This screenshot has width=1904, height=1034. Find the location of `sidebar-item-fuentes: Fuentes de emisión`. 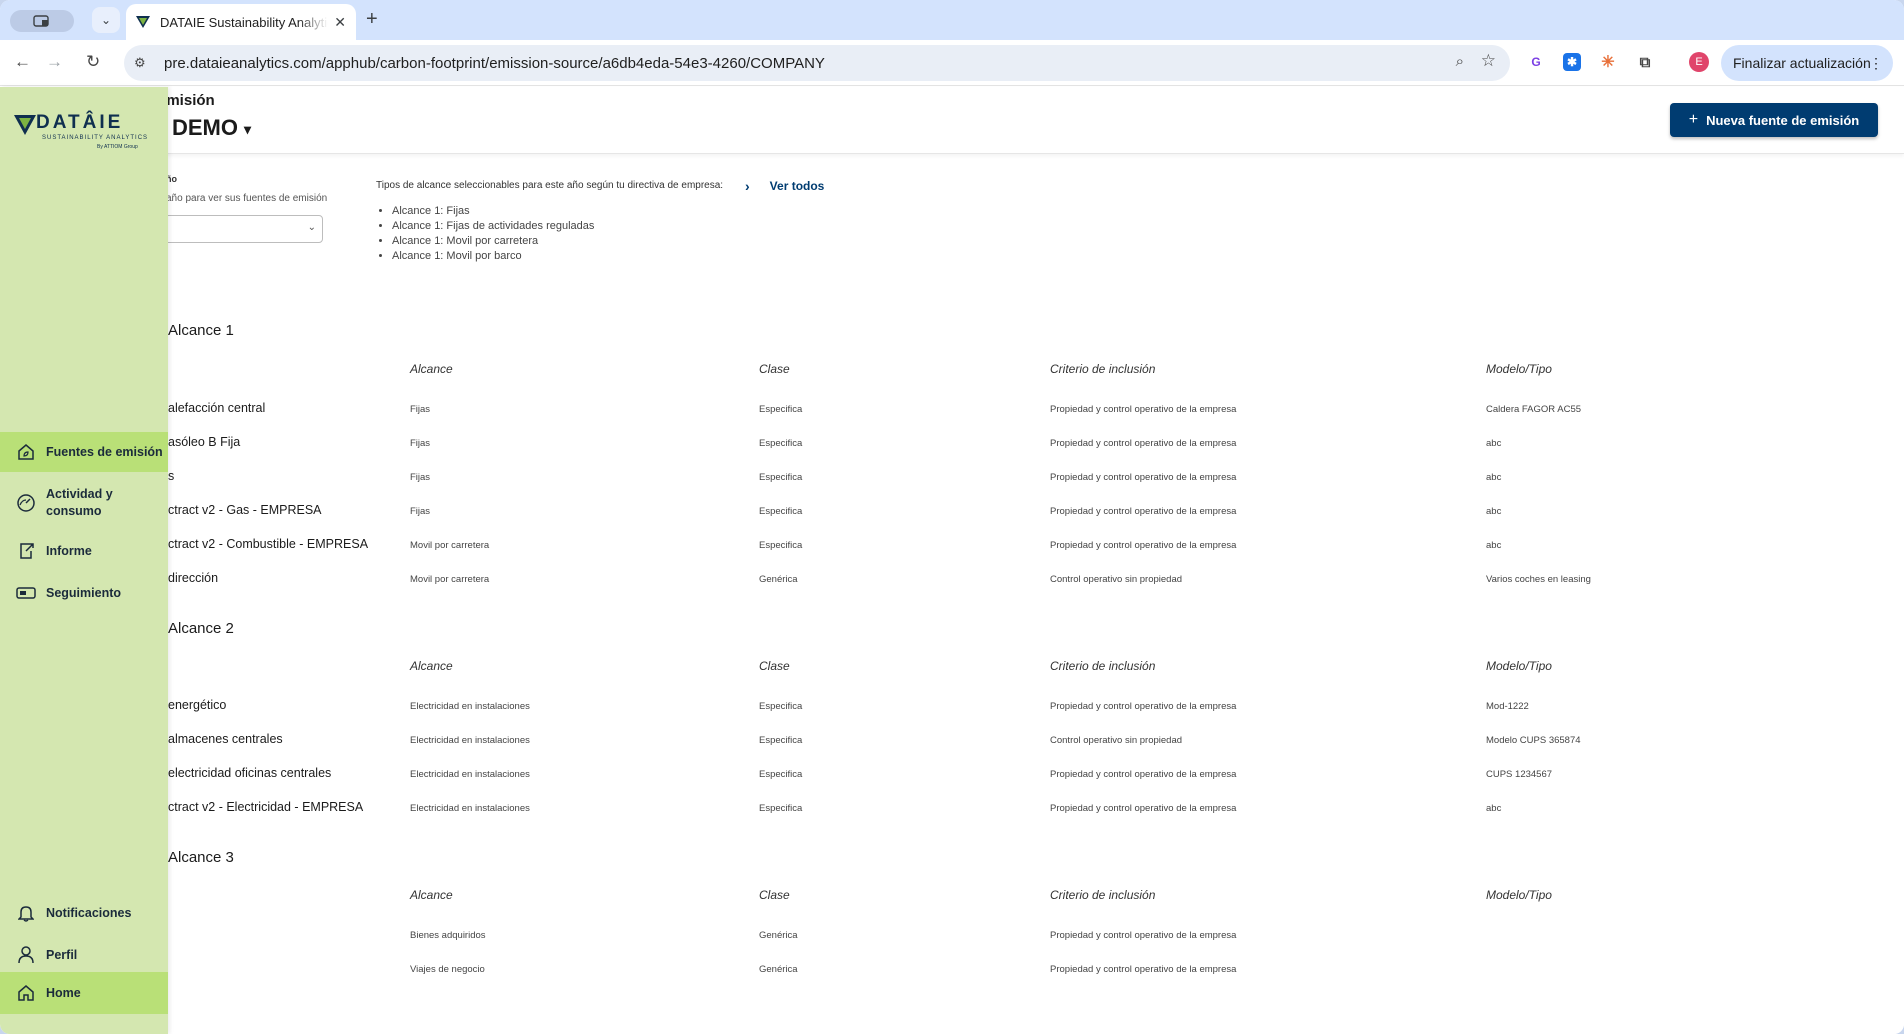

sidebar-item-fuentes: Fuentes de emisión is located at coordinates (84, 452).